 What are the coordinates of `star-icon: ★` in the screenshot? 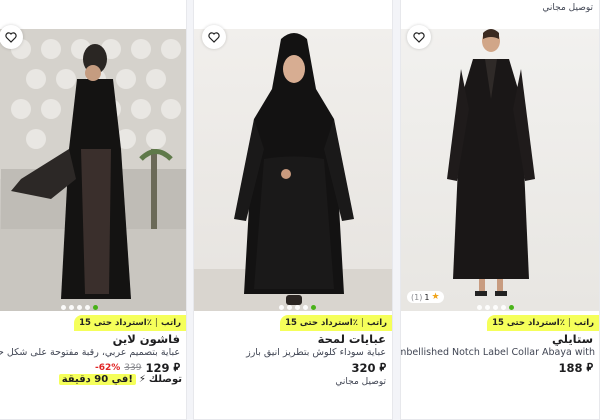 It's located at (435, 297).